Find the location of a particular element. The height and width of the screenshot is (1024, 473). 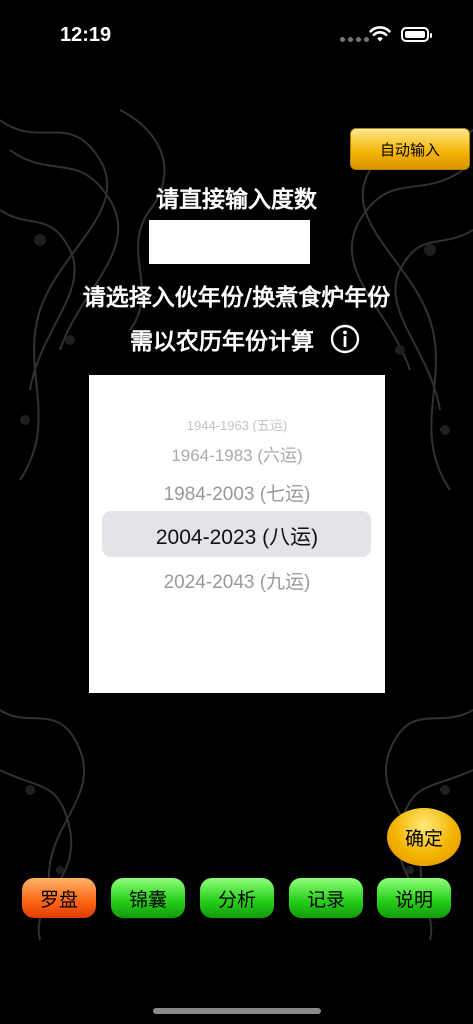

confirm-button: 确定 is located at coordinates (424, 837).